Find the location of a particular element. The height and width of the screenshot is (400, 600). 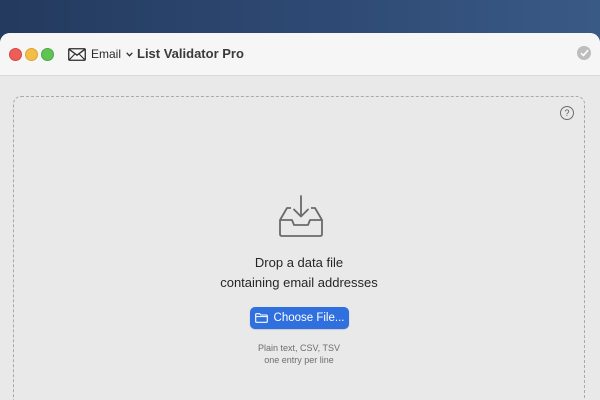

folder-icon is located at coordinates (261, 318).